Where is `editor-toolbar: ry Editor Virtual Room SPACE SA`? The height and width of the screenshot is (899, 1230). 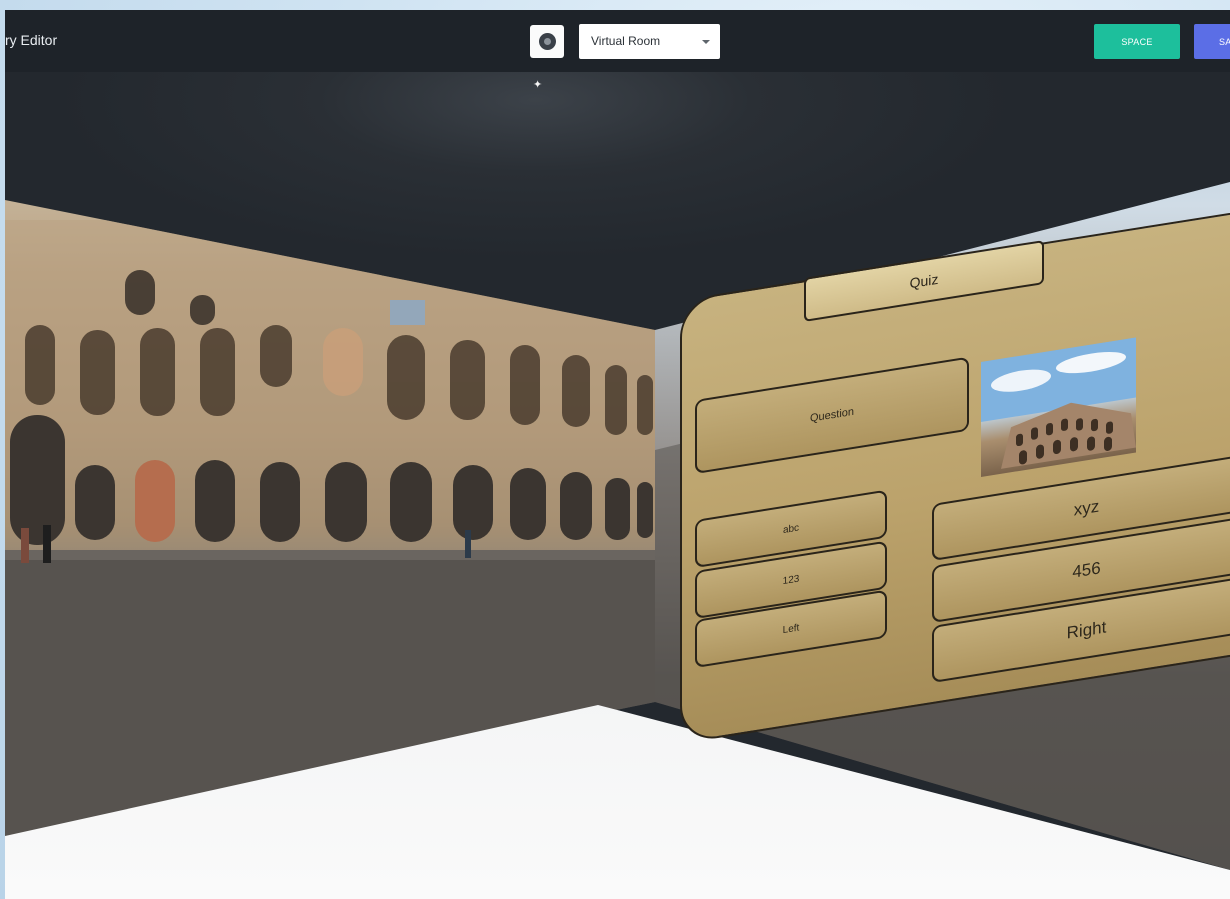
editor-toolbar: ry Editor Virtual Room SPACE SA is located at coordinates (617, 41).